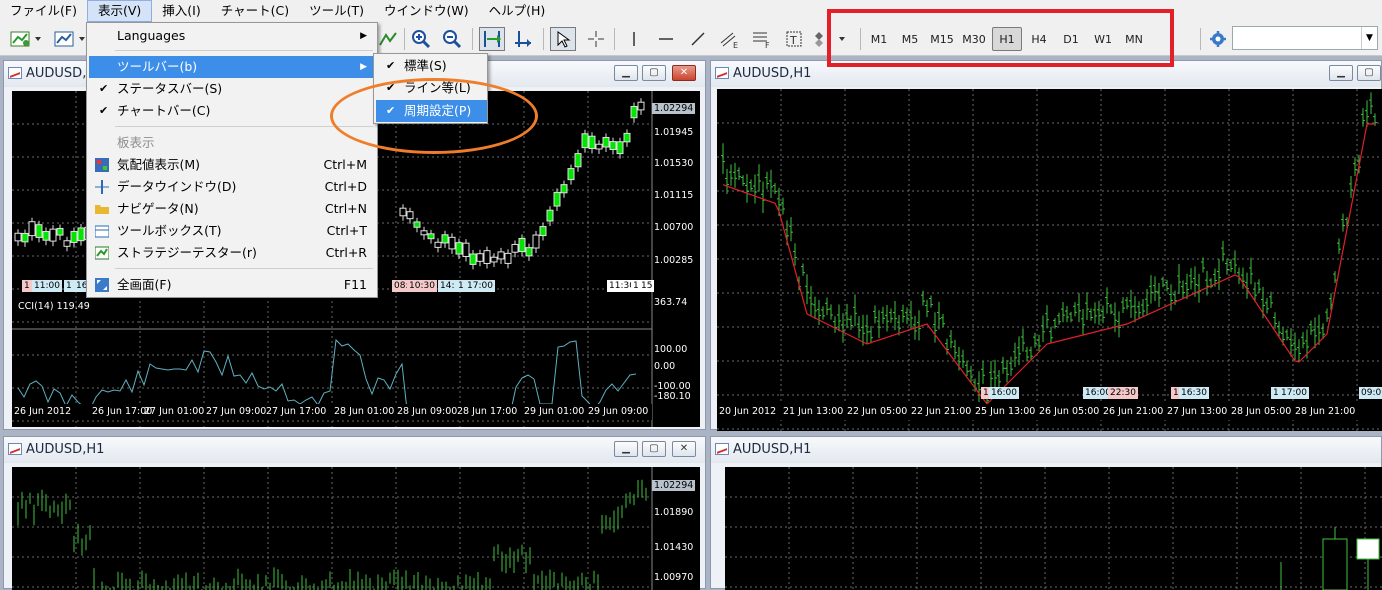  What do you see at coordinates (69, 286) in the screenshot?
I see `time-tag: 1` at bounding box center [69, 286].